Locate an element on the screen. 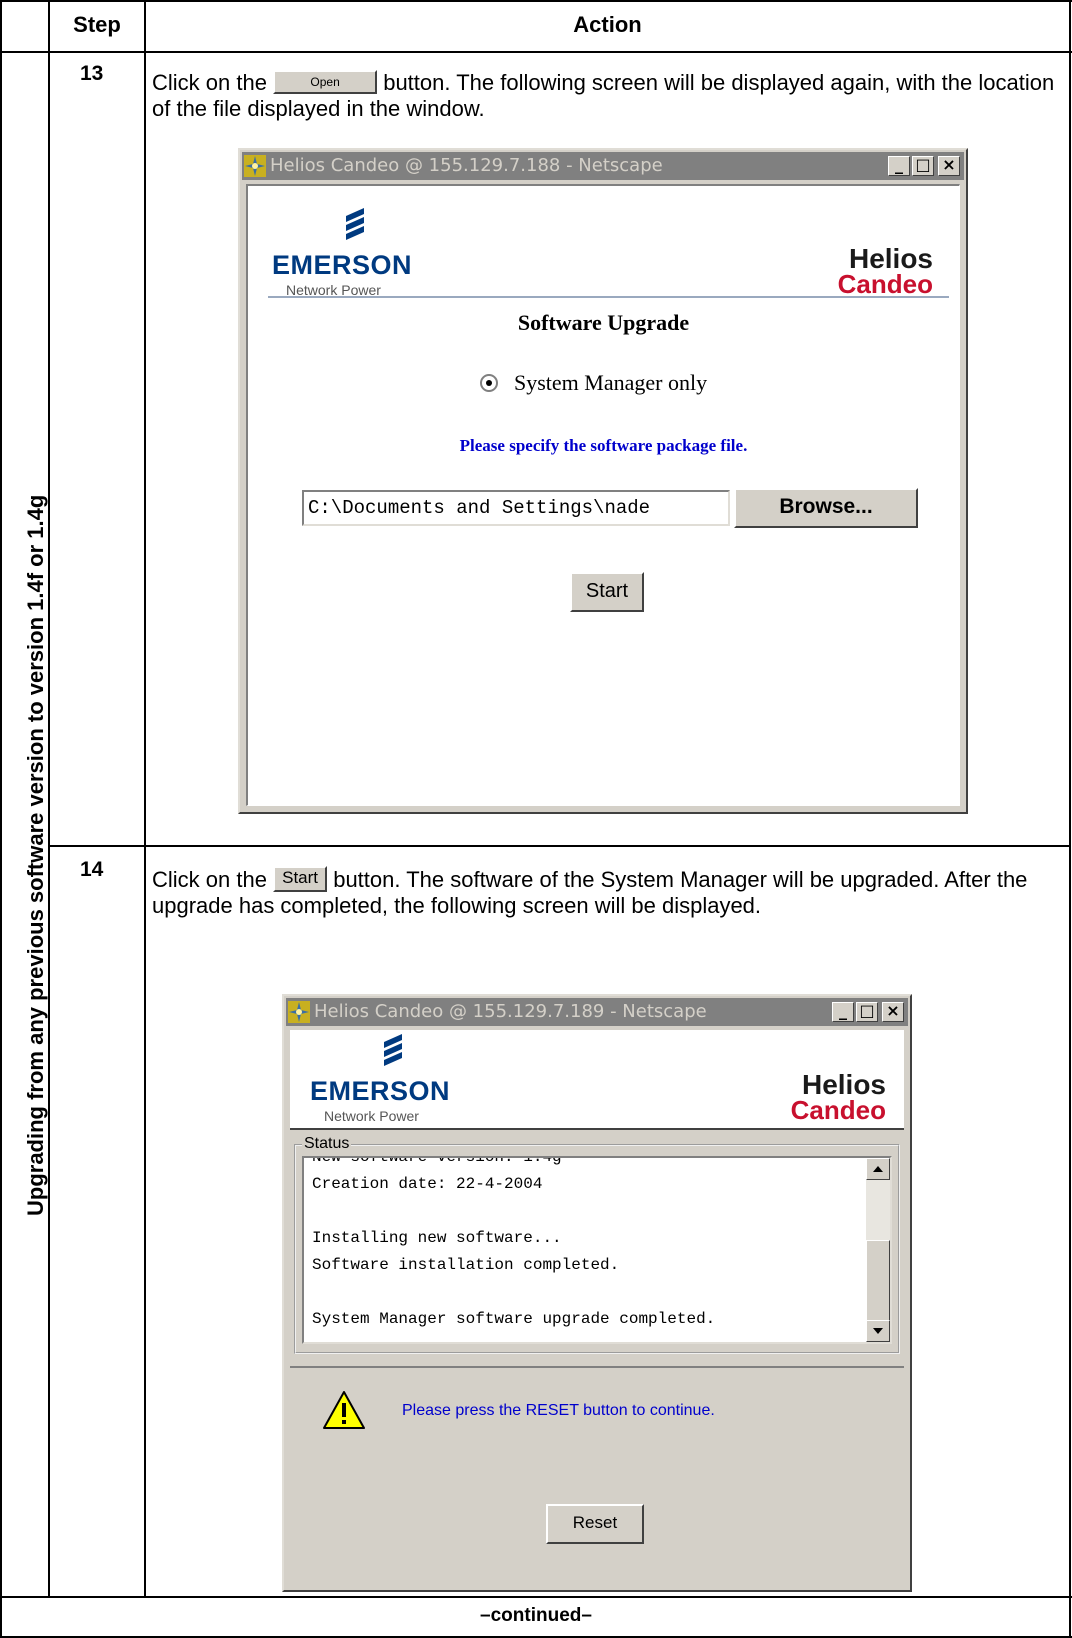  radio-label: System Manager only is located at coordinates (611, 382).